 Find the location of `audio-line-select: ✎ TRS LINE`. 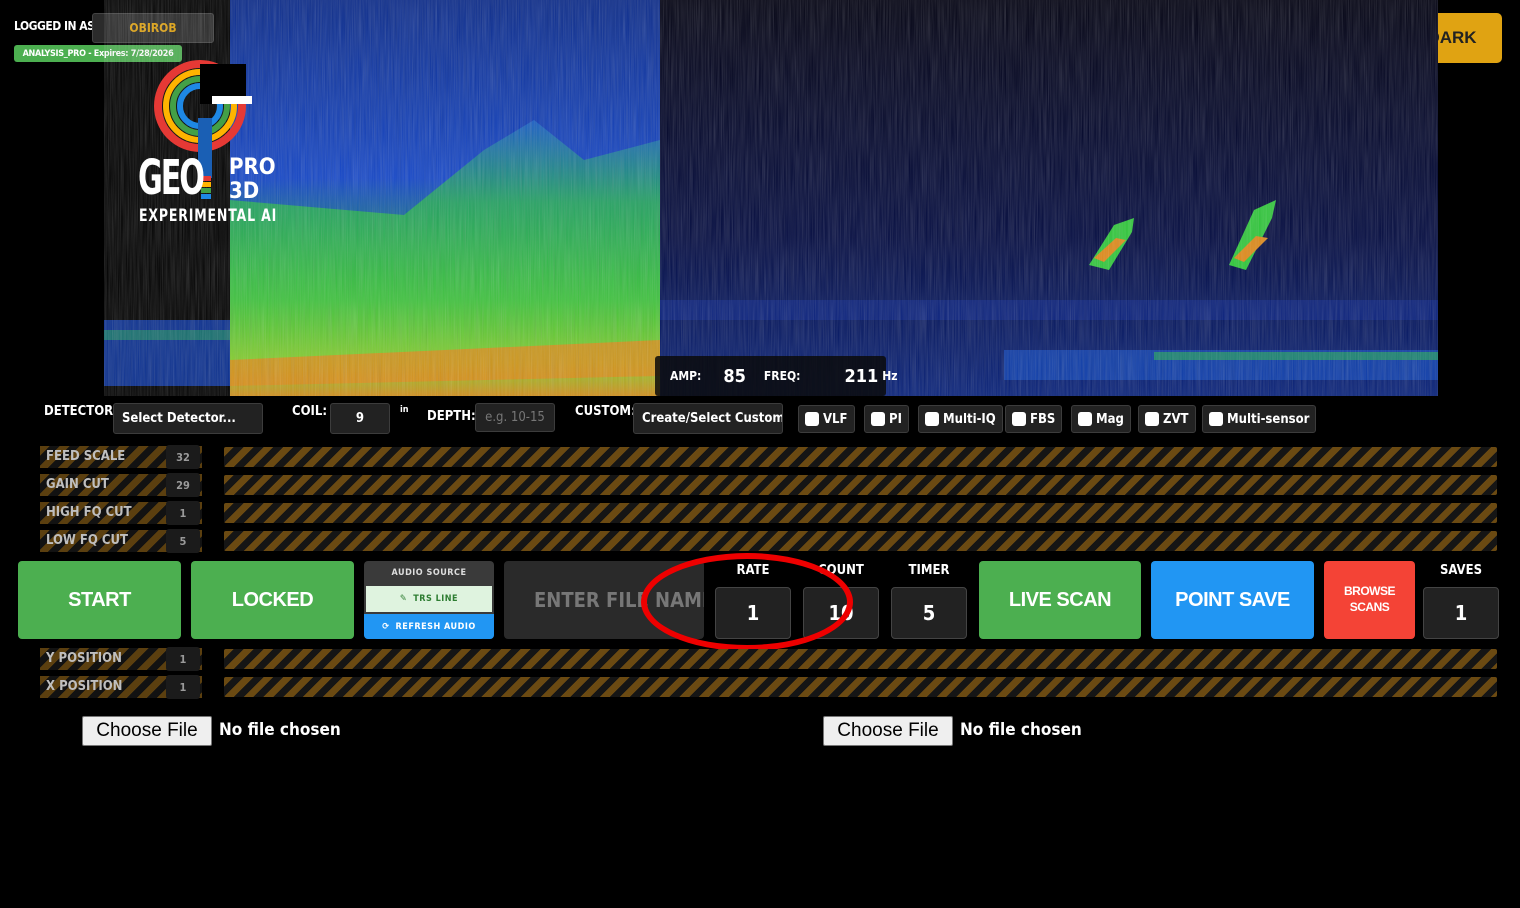

audio-line-select: ✎ TRS LINE is located at coordinates (429, 599).